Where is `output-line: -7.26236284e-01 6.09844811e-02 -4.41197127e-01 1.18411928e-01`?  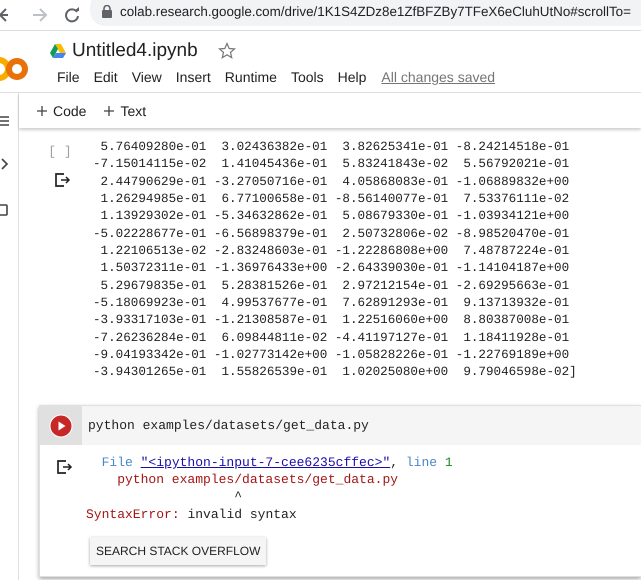 output-line: -7.26236284e-01 6.09844811e-02 -4.41197127e-01 1.18411928e-01 is located at coordinates (331, 338).